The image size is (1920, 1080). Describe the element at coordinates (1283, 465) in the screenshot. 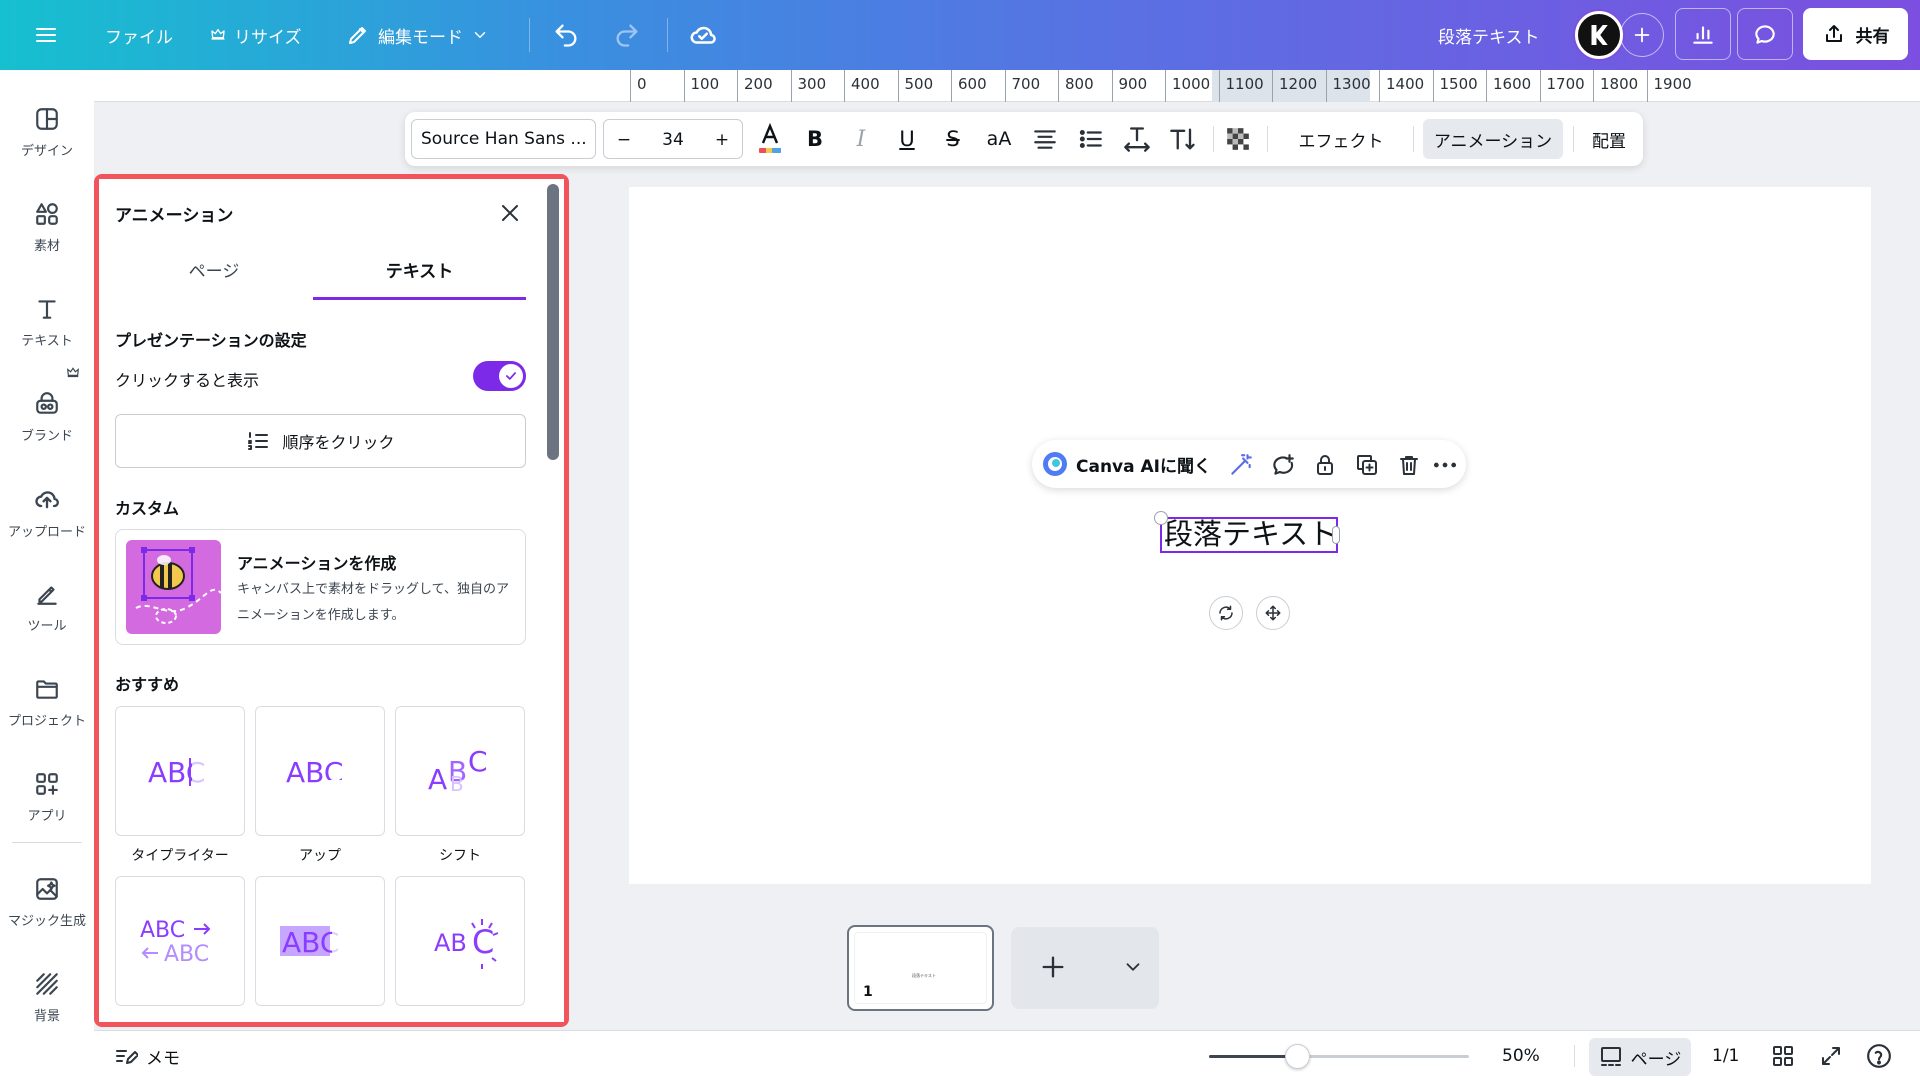

I see `add-comment-button` at that location.